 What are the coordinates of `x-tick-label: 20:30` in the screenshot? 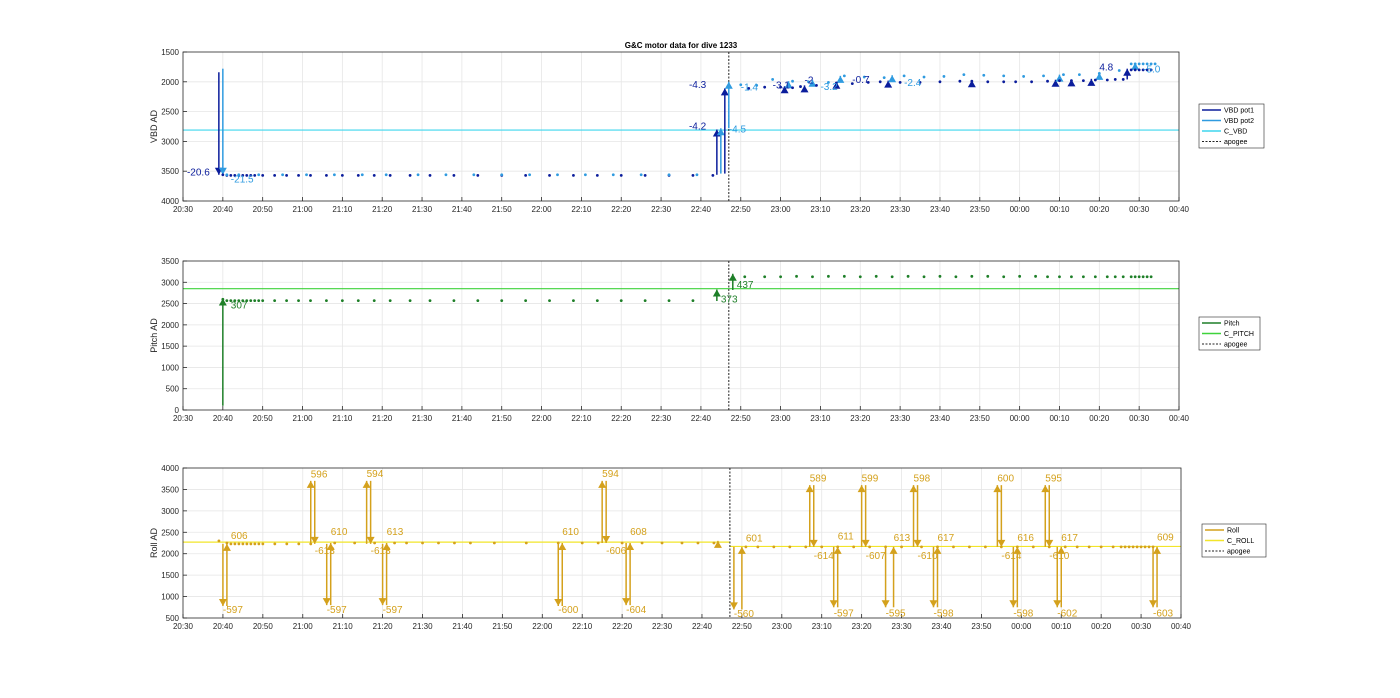 It's located at (183, 626).